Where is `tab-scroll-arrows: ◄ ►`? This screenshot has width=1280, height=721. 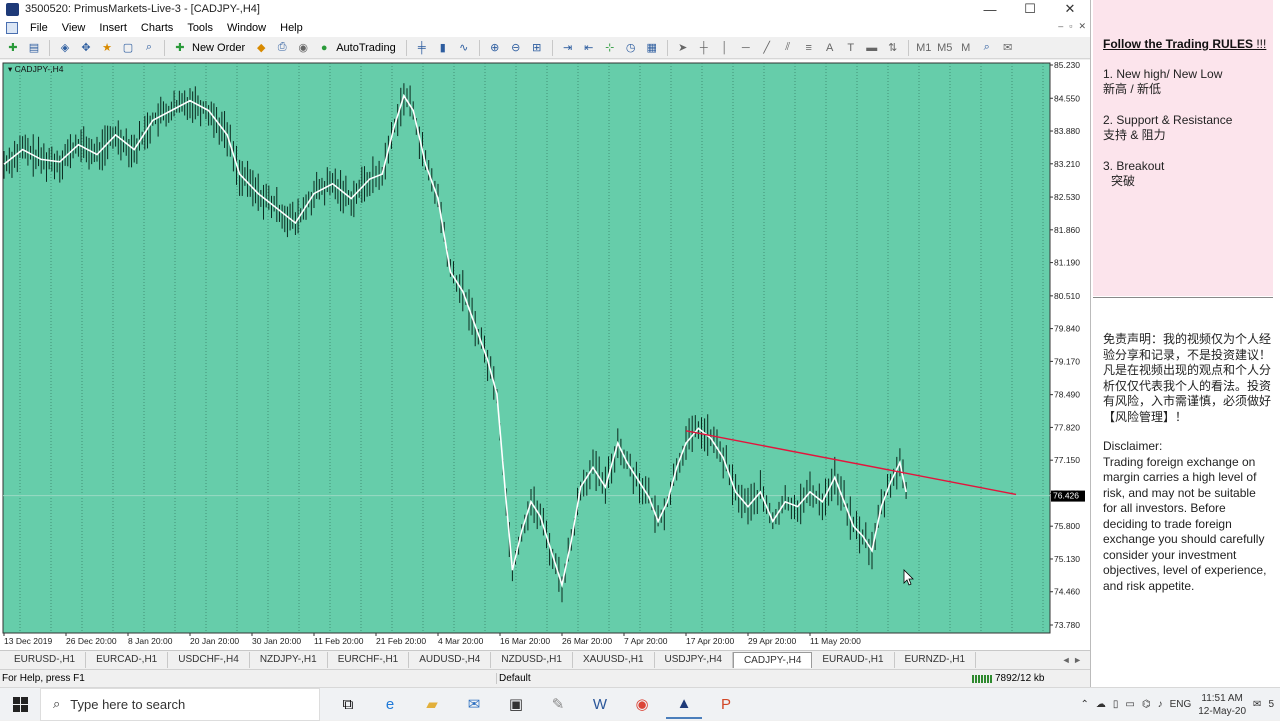
tab-scroll-arrows: ◄ ► is located at coordinates (1072, 660).